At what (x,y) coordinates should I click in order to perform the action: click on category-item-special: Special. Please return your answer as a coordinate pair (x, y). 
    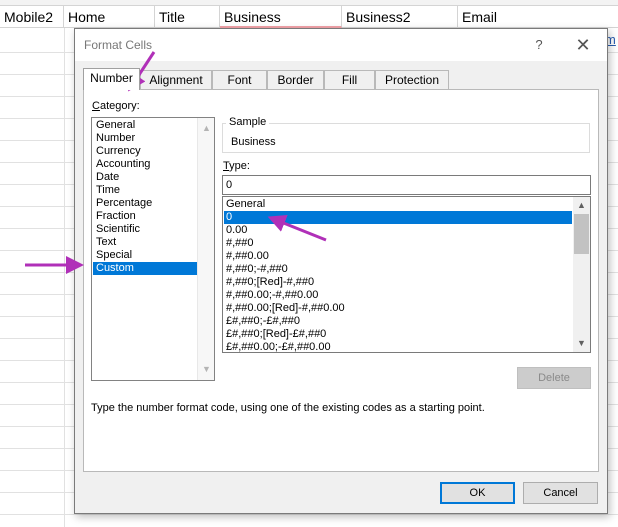
    Looking at the image, I should click on (145, 255).